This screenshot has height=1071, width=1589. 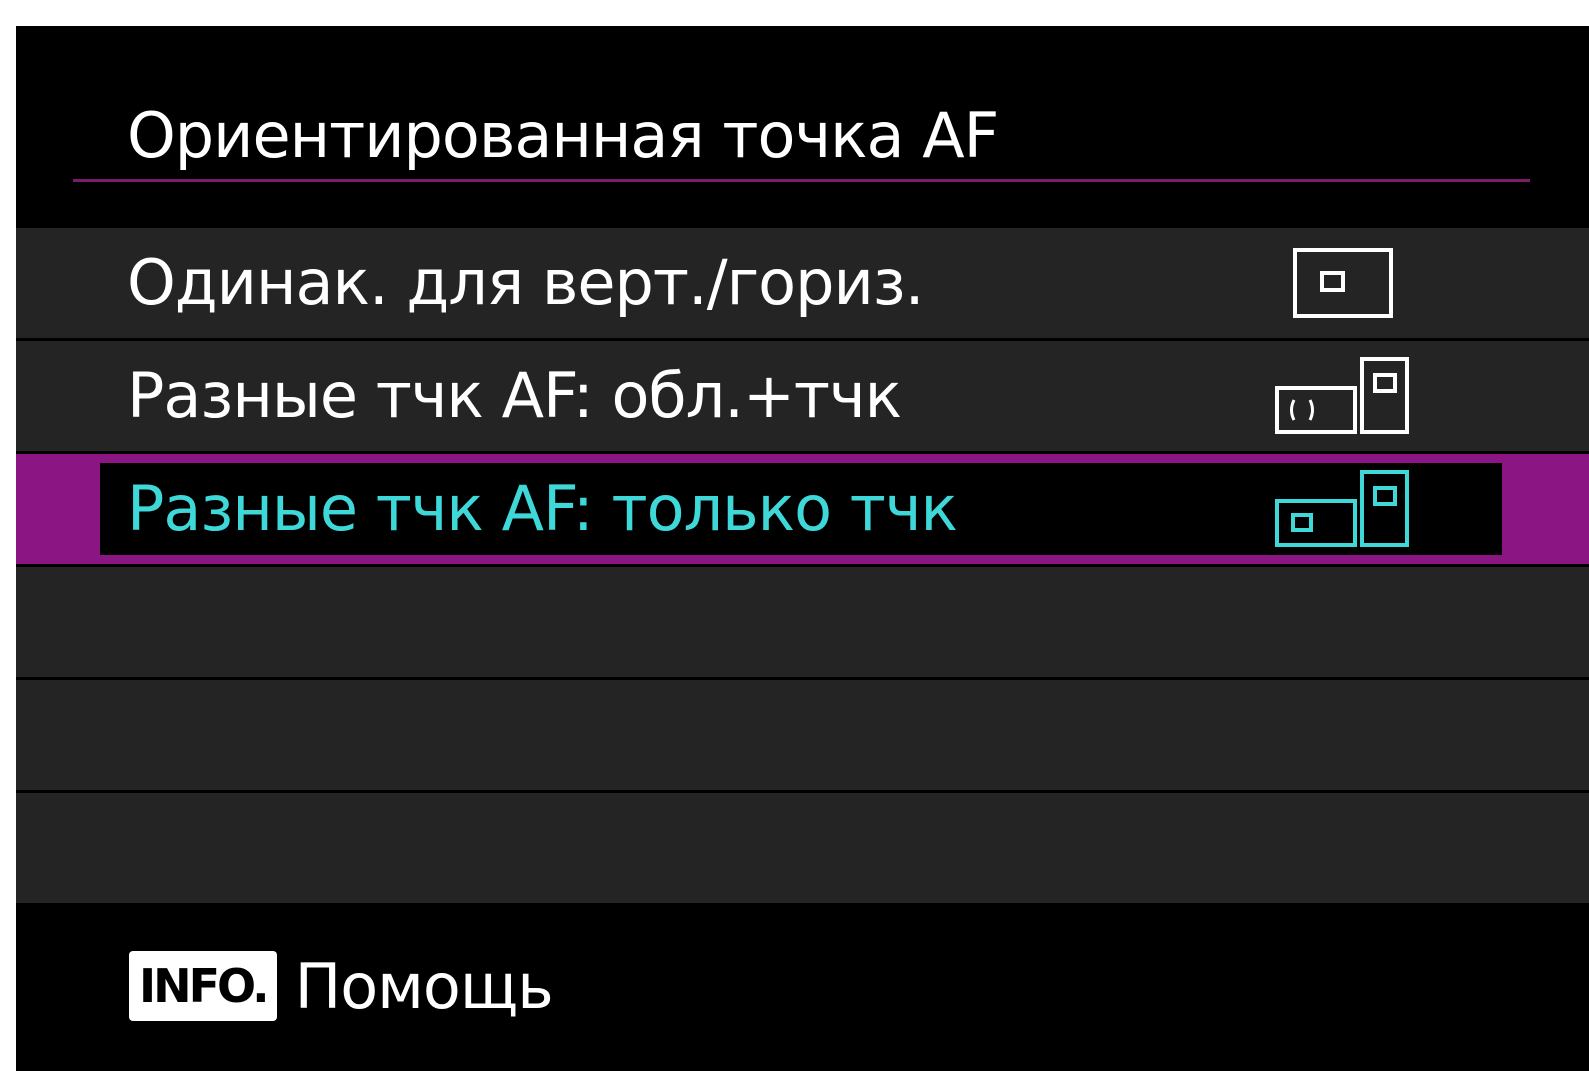 What do you see at coordinates (1344, 509) in the screenshot?
I see `af-point-only-separate-icon` at bounding box center [1344, 509].